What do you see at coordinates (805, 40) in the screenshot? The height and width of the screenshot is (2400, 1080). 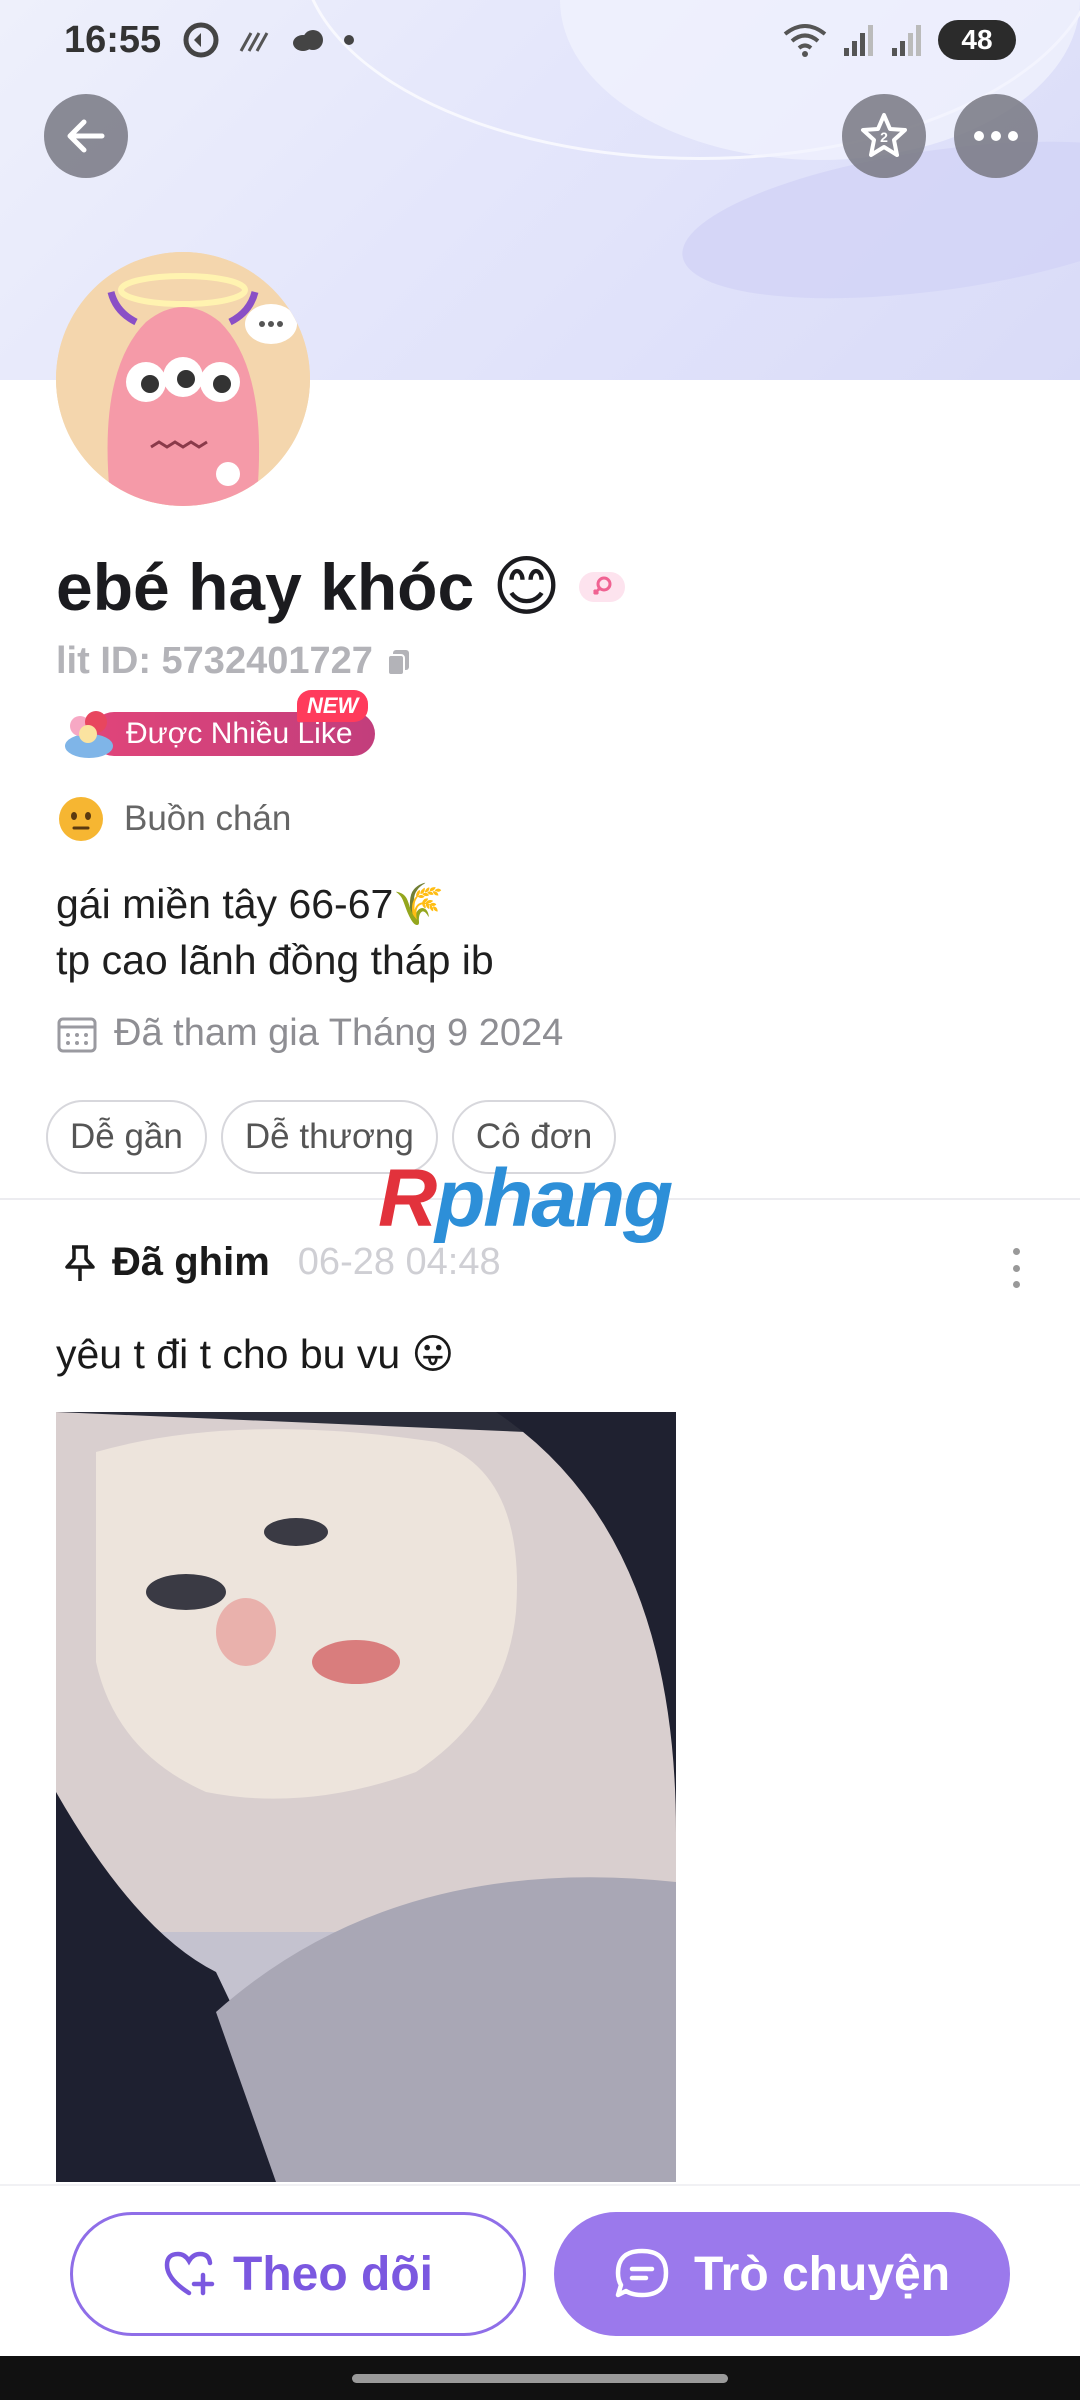 I see `wifi-icon` at bounding box center [805, 40].